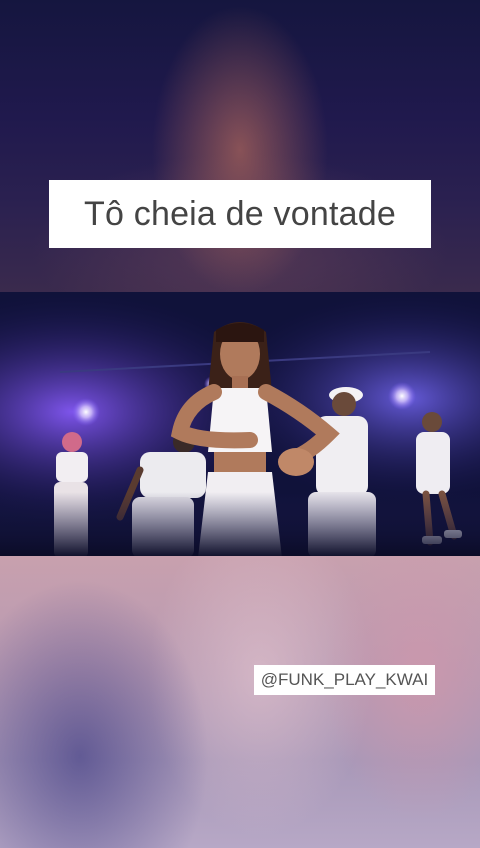 The width and height of the screenshot is (480, 848). I want to click on caption-box: Tô cheia de vontade, so click(240, 214).